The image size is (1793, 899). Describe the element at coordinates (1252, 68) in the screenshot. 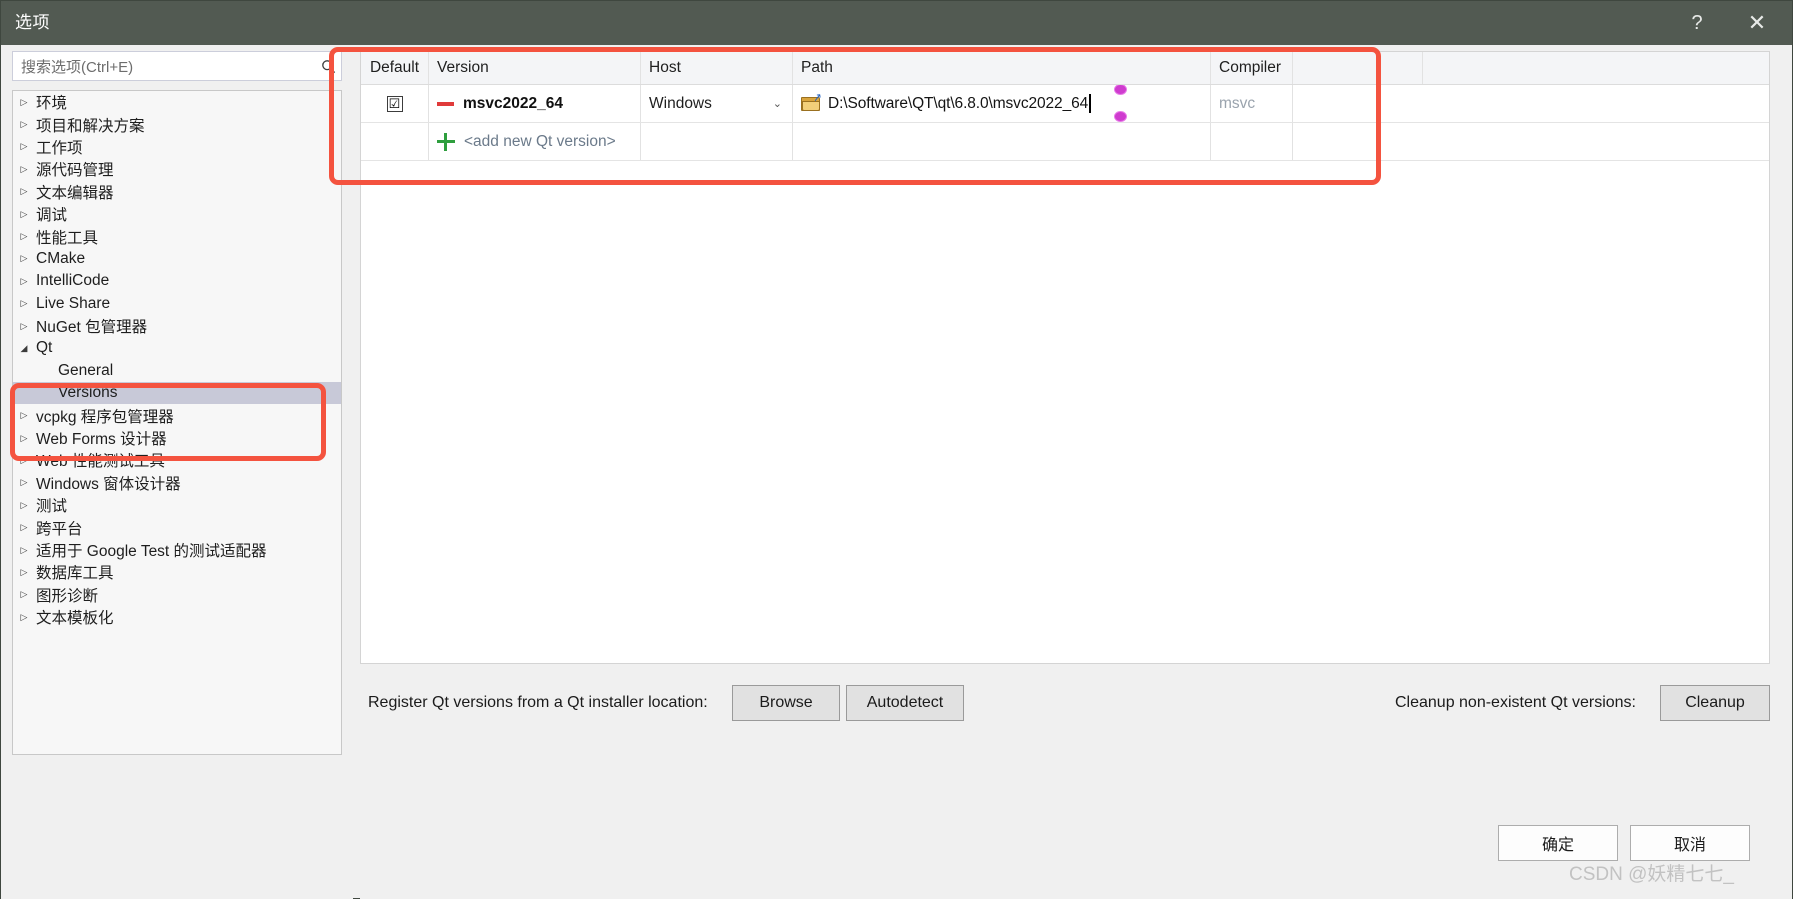

I see `column-header-compiler: Compiler` at that location.